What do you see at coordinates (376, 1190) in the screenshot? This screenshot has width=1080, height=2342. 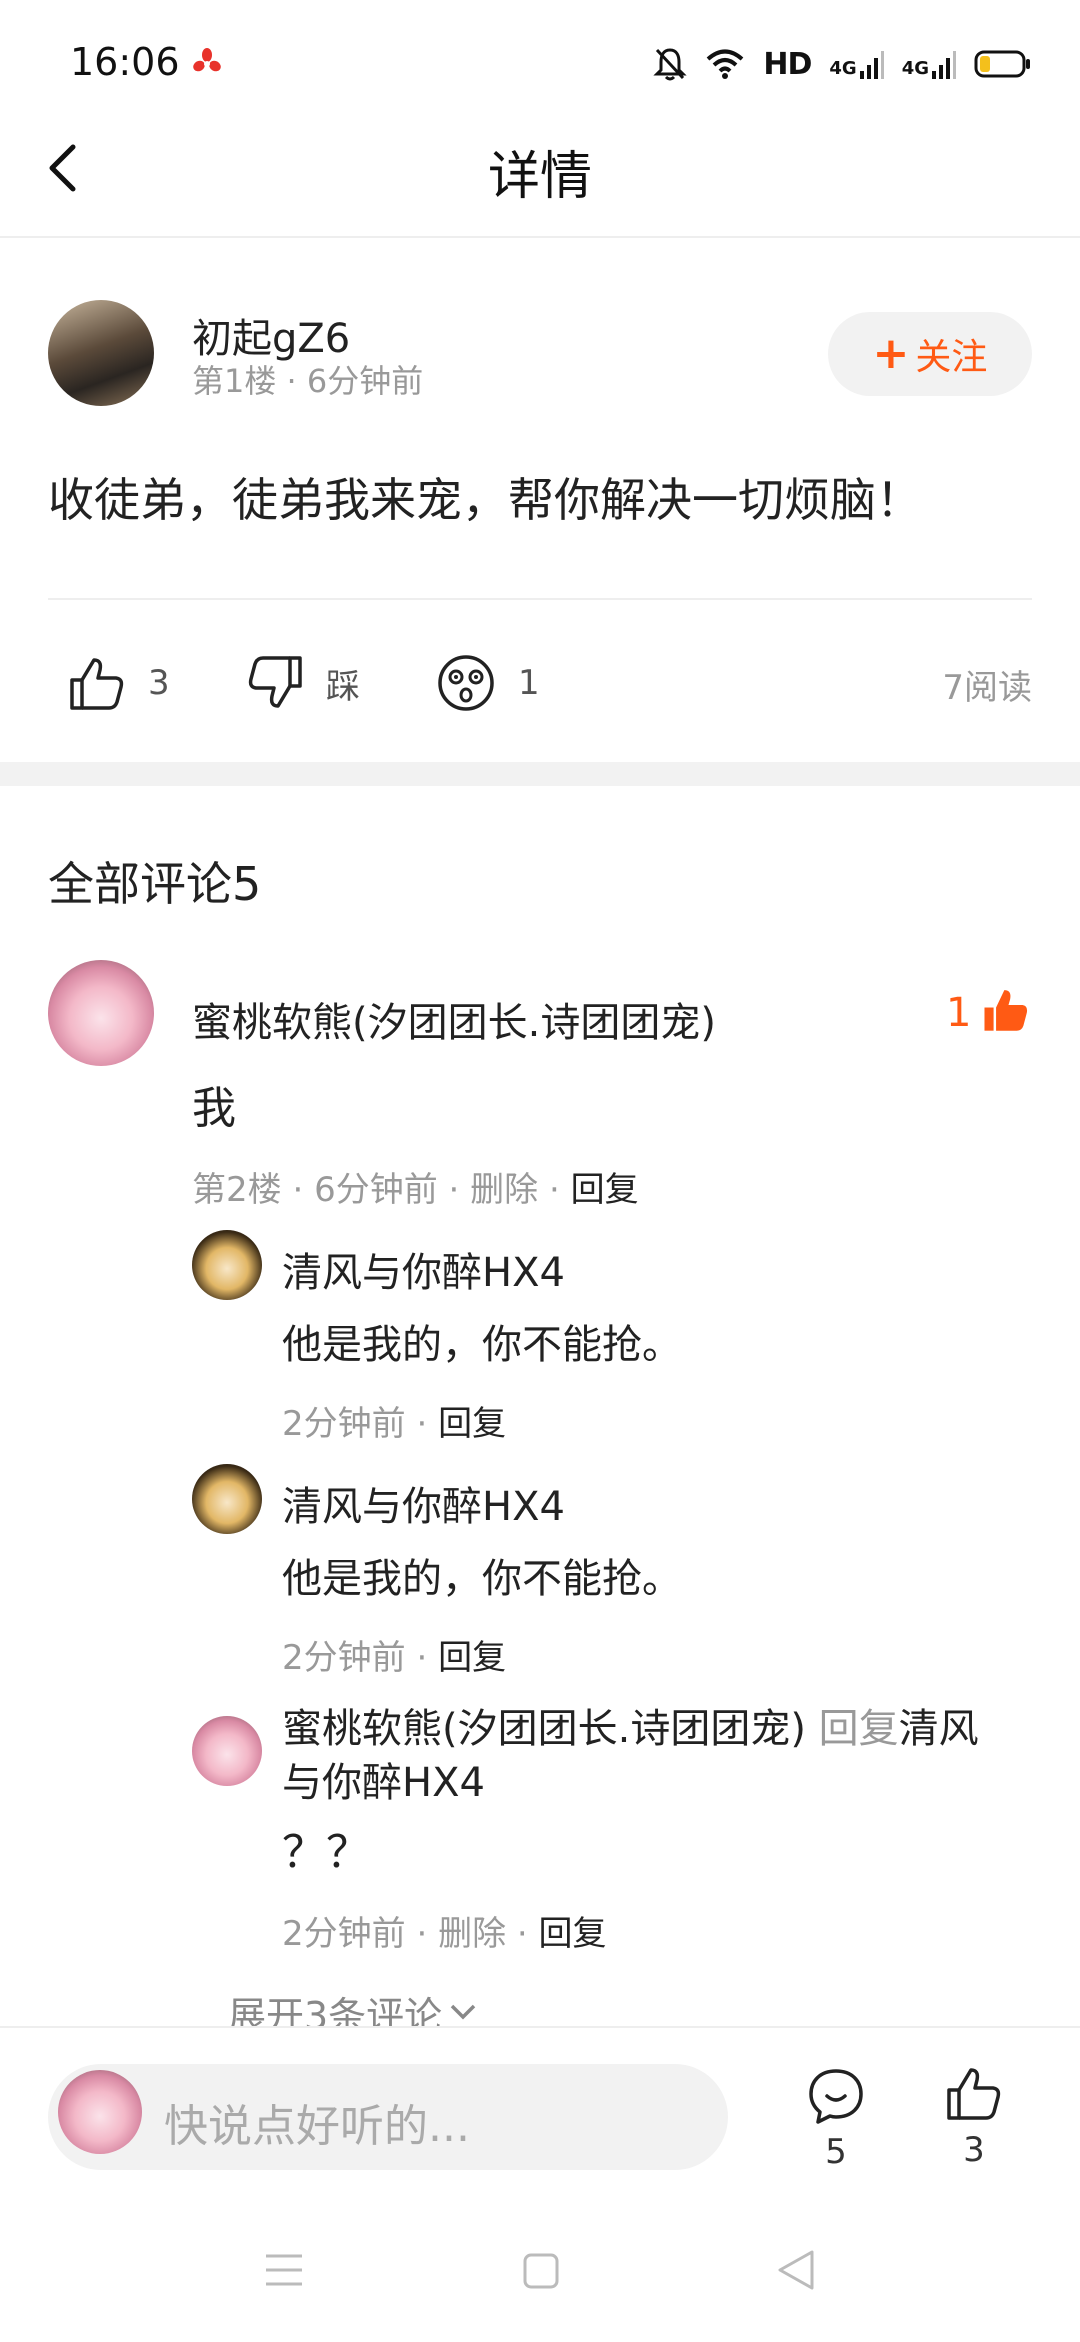 I see `comment-time: 6分钟前` at bounding box center [376, 1190].